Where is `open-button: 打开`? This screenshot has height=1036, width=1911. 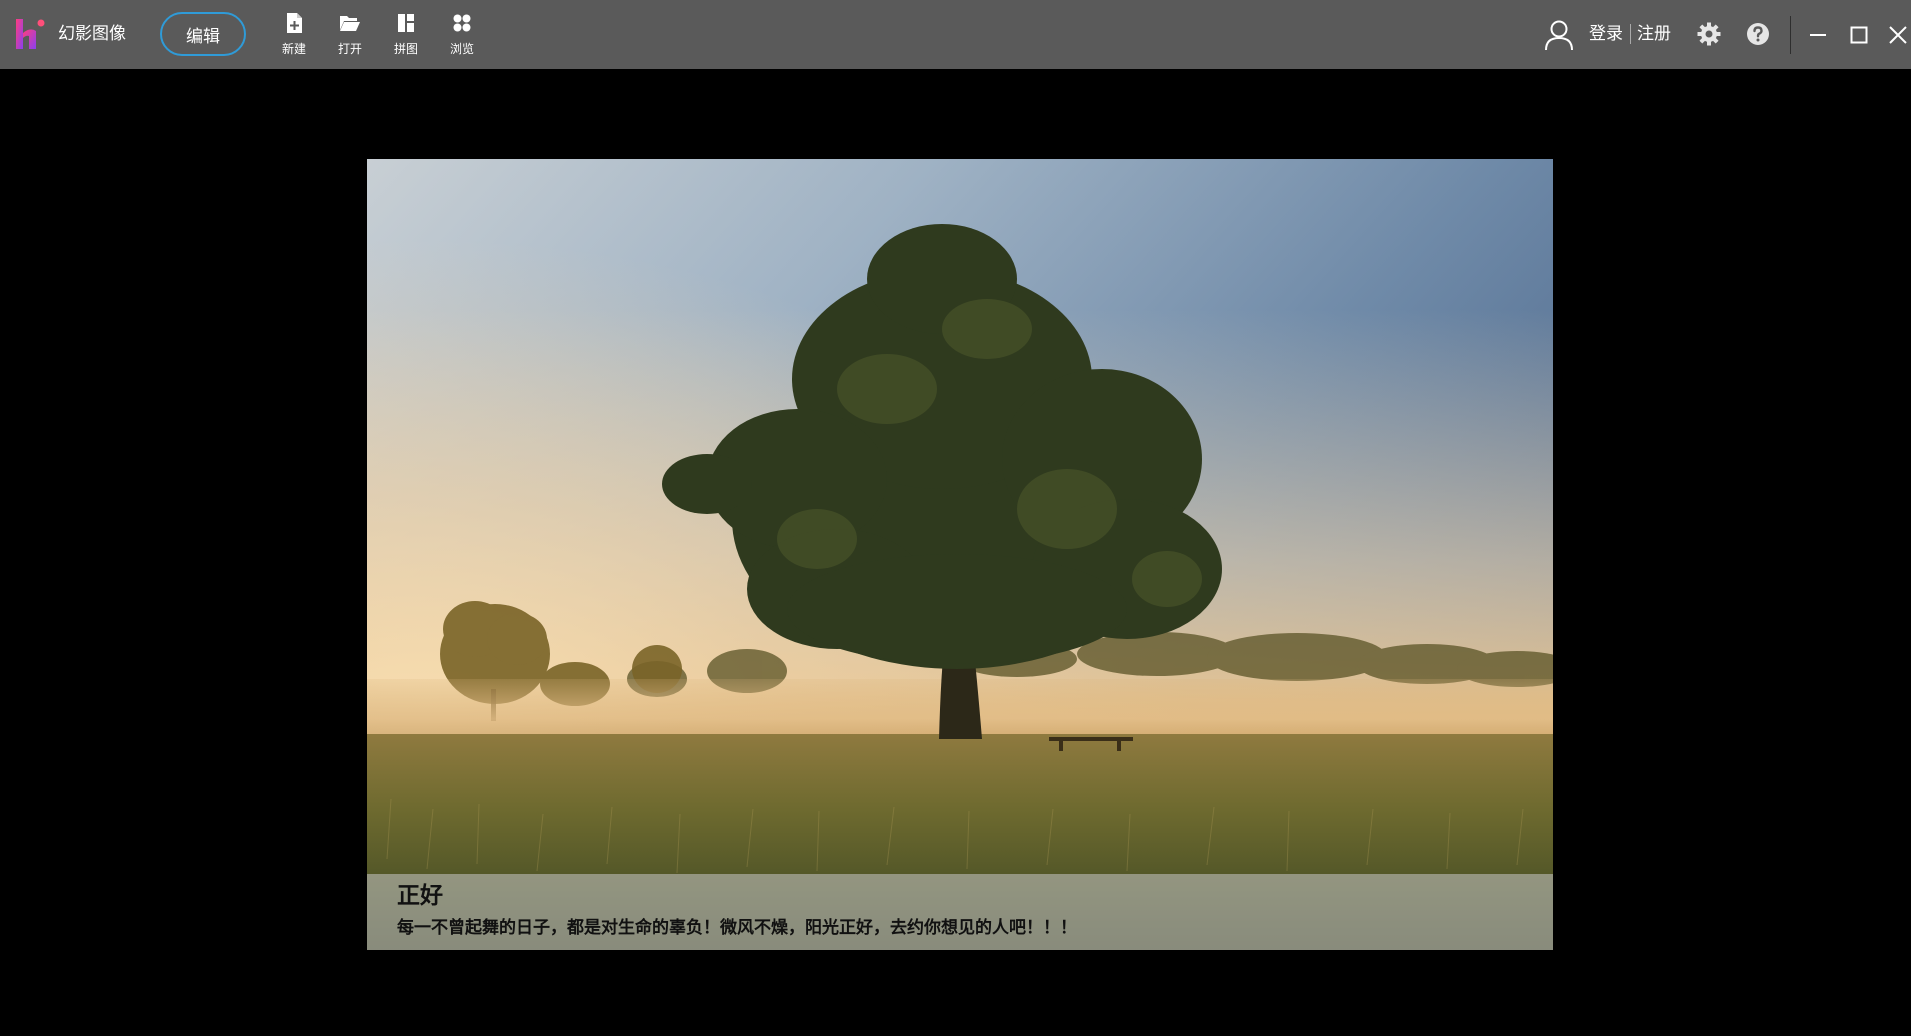 open-button: 打开 is located at coordinates (350, 38).